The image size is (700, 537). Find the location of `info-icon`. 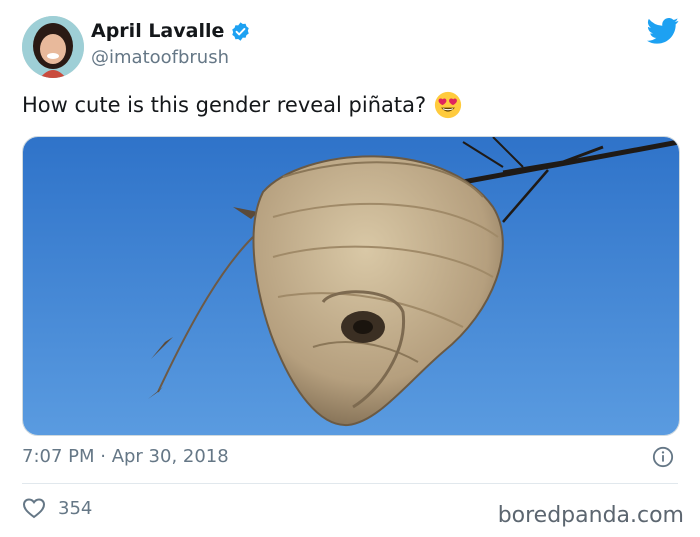

info-icon is located at coordinates (663, 457).